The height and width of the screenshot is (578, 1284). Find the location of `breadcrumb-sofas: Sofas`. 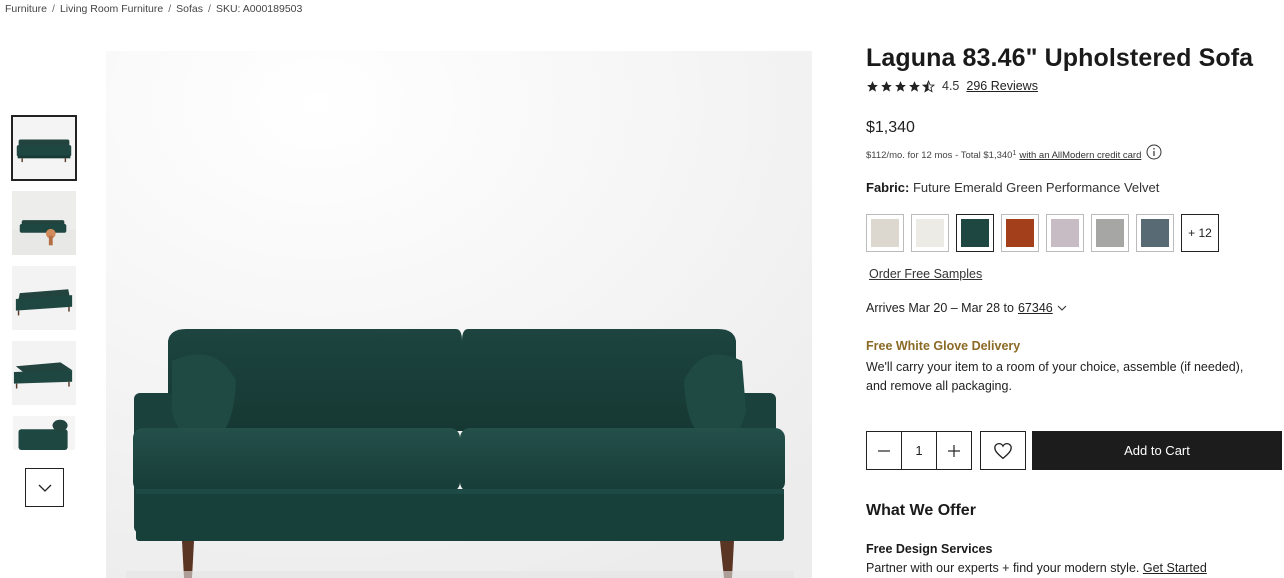

breadcrumb-sofas: Sofas is located at coordinates (189, 9).